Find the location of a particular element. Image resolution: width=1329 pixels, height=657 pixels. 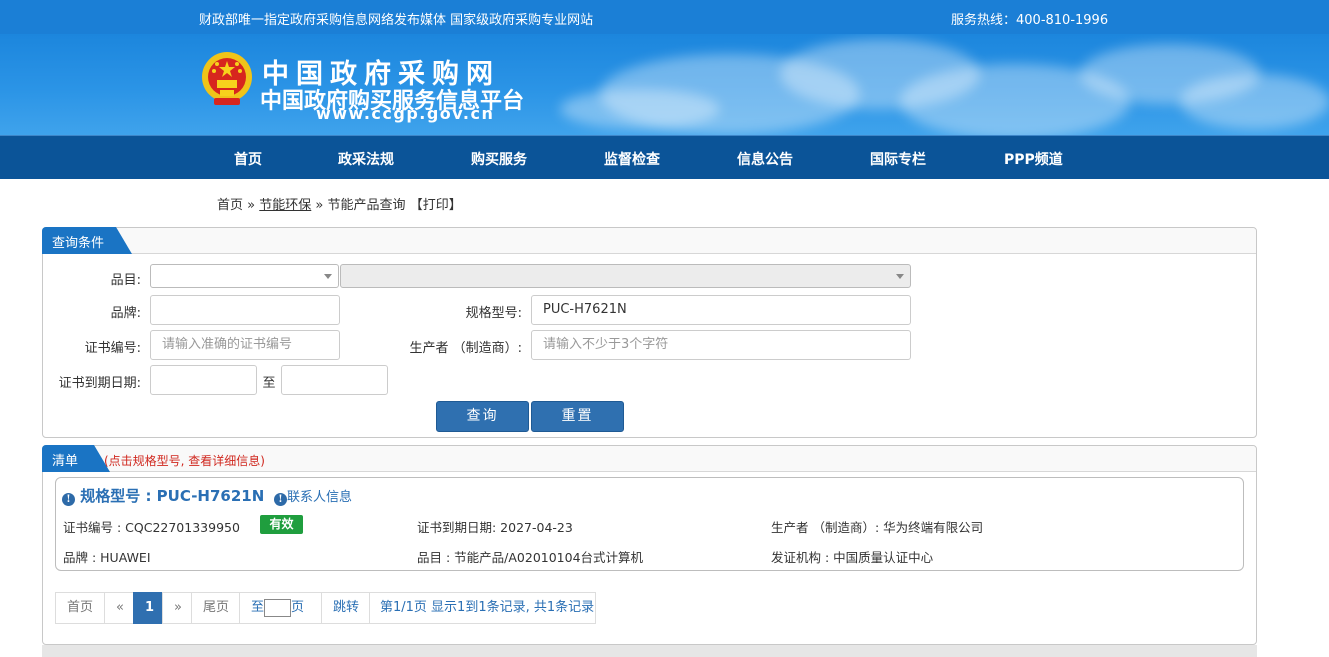

model-link-text: 规格型号 : PUC-H7621N is located at coordinates (172, 496).